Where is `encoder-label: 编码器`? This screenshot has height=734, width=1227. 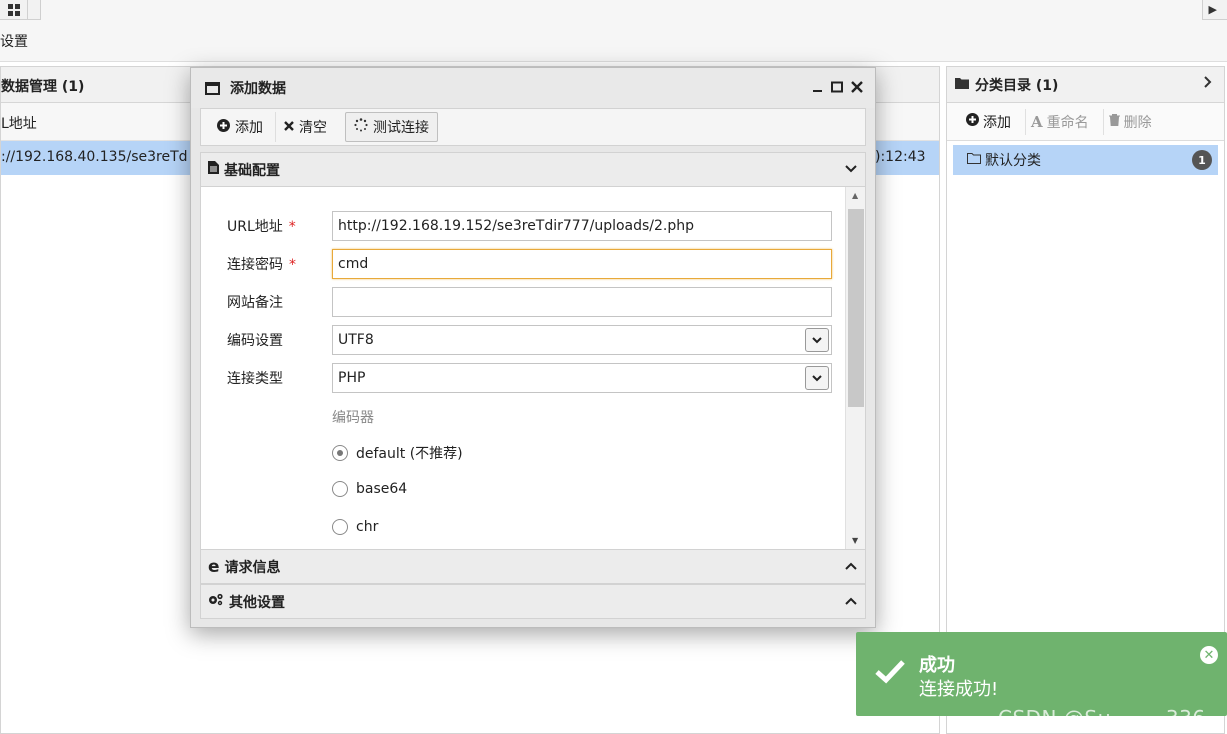 encoder-label: 编码器 is located at coordinates (353, 418).